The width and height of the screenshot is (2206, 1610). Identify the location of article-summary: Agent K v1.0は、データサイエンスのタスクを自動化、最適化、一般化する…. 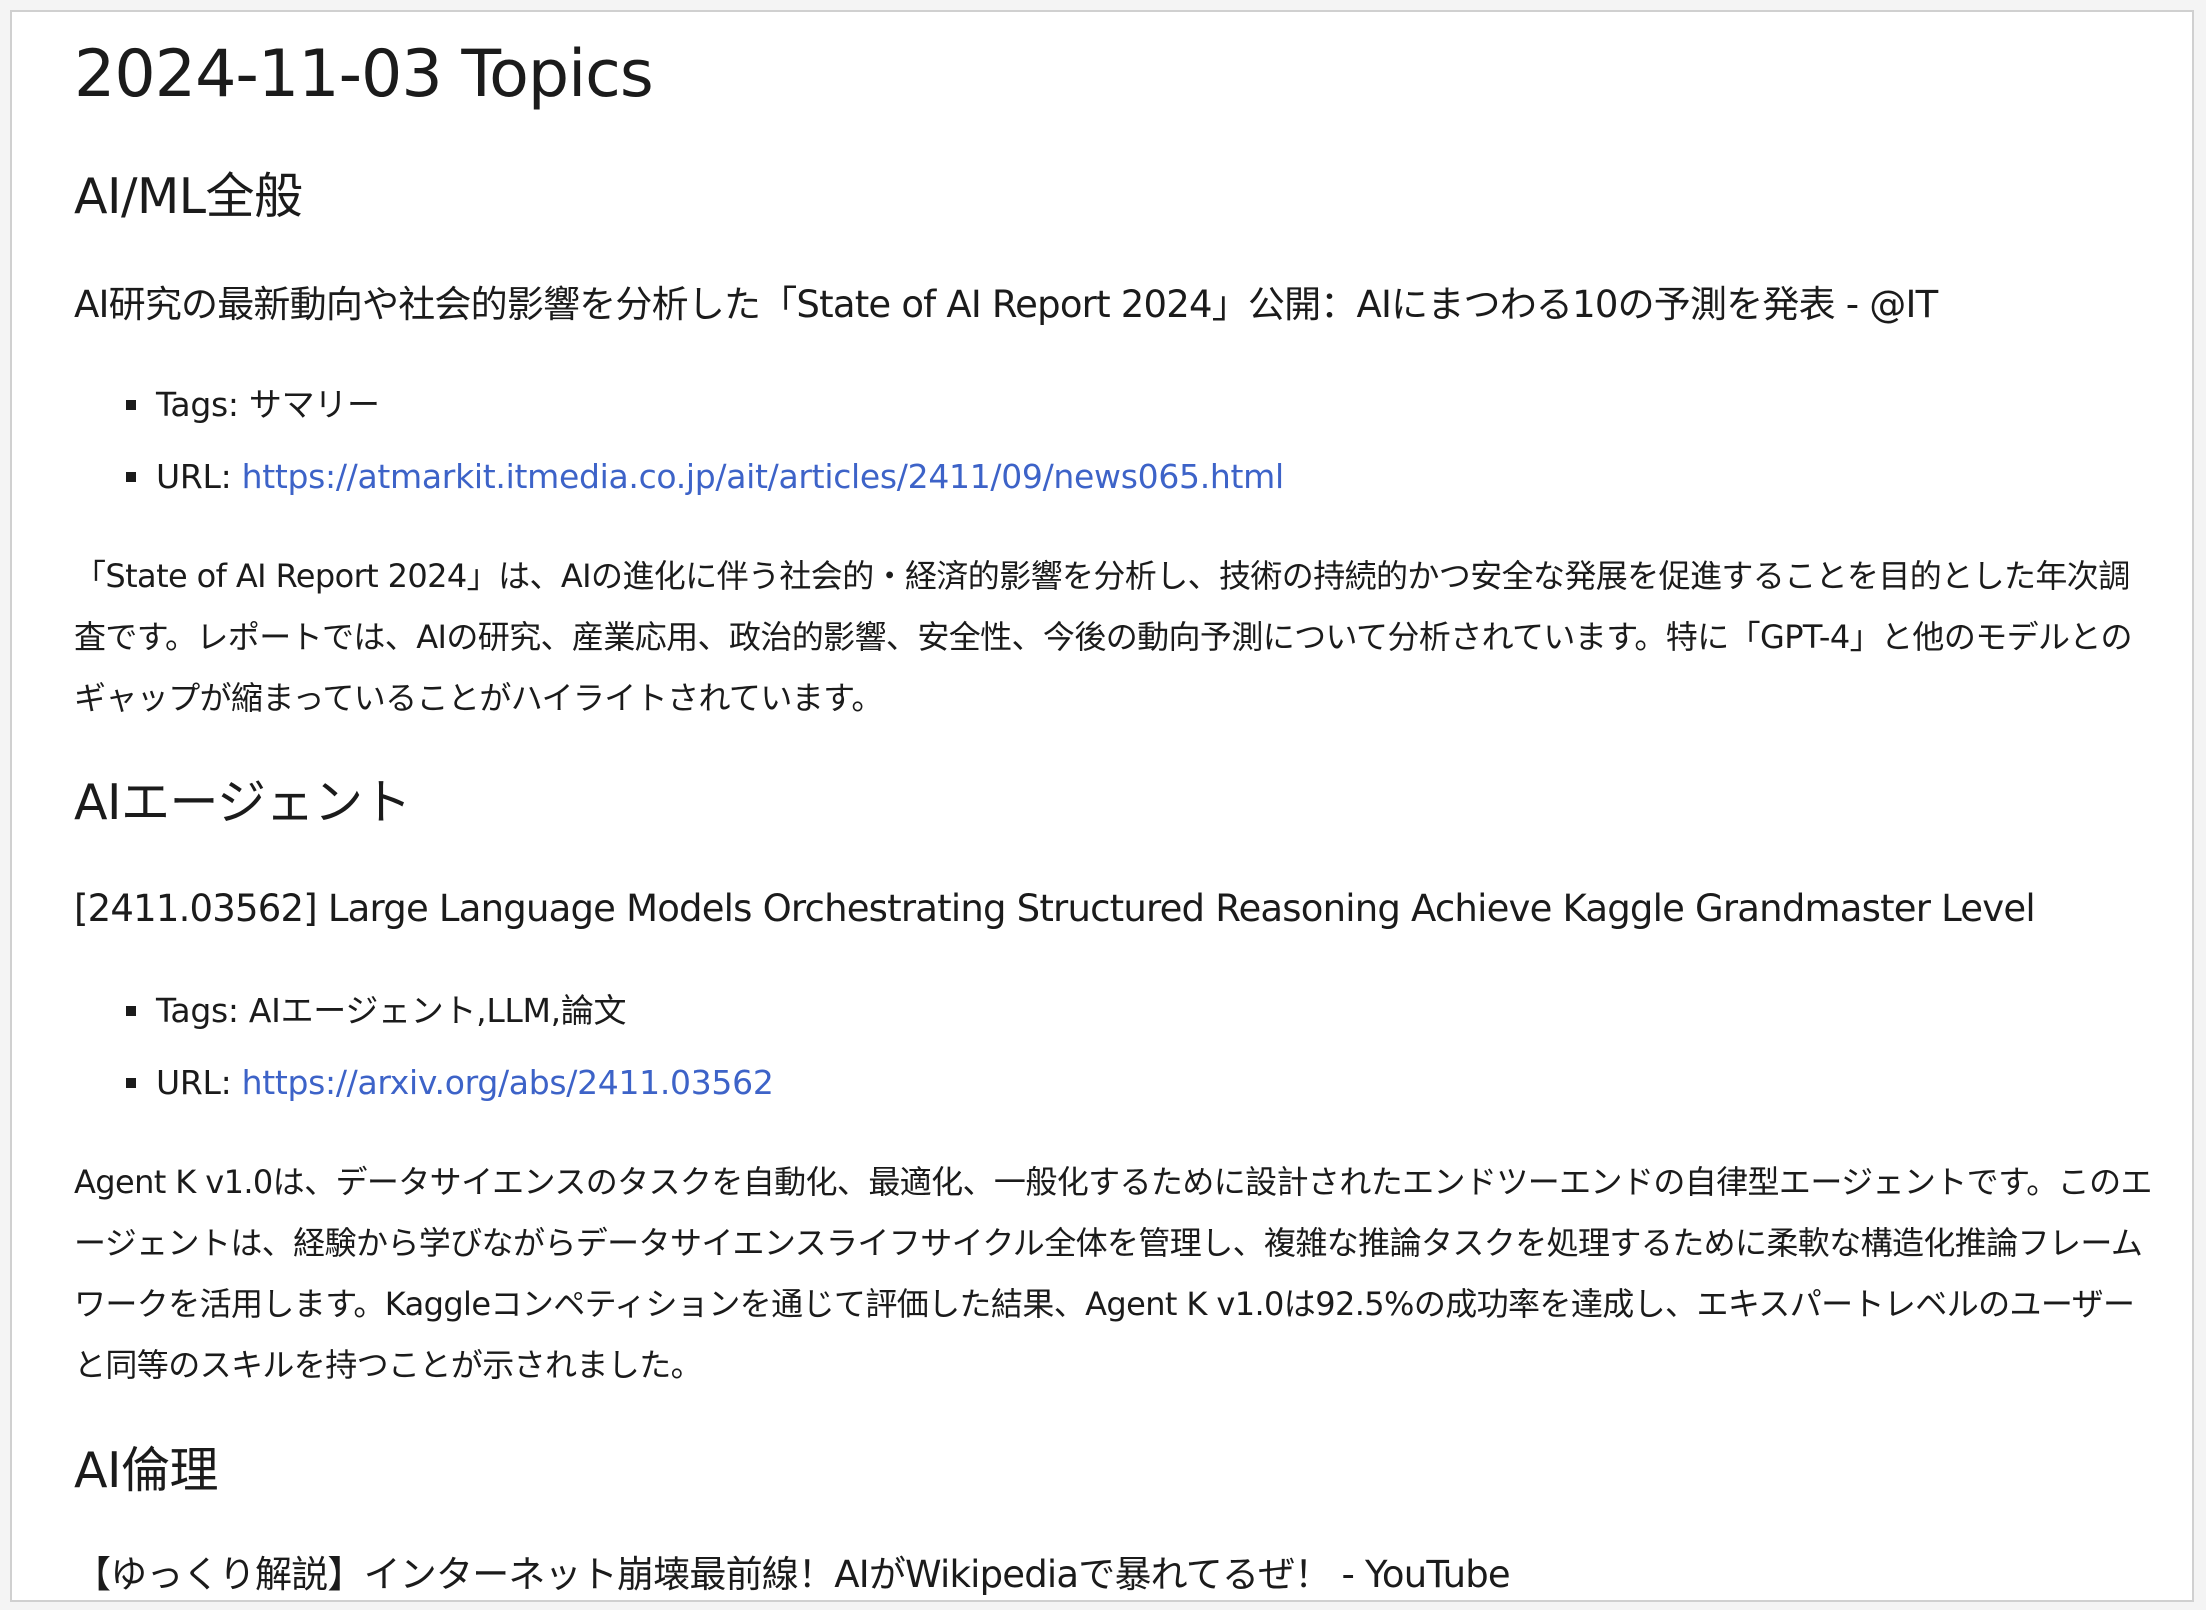
(1113, 1273).